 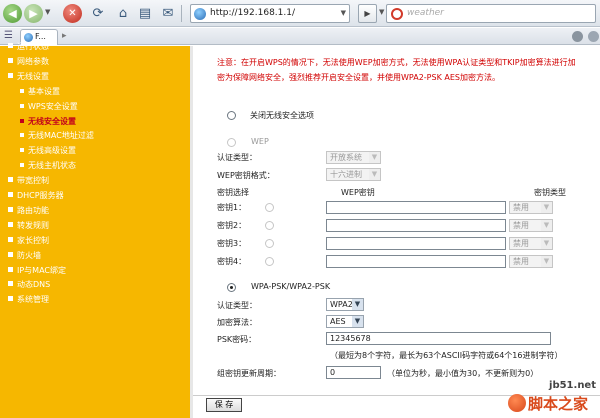 What do you see at coordinates (491, 13) in the screenshot?
I see `search-box: weather` at bounding box center [491, 13].